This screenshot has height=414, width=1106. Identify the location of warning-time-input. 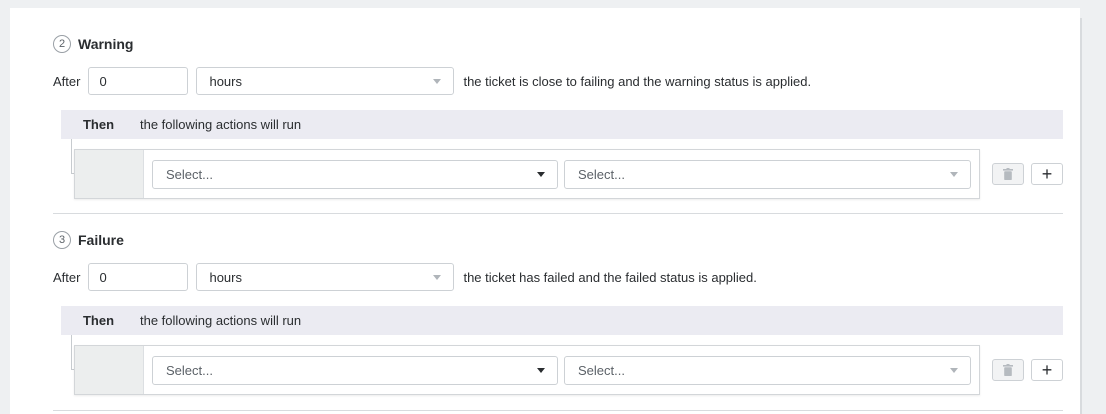
(138, 81).